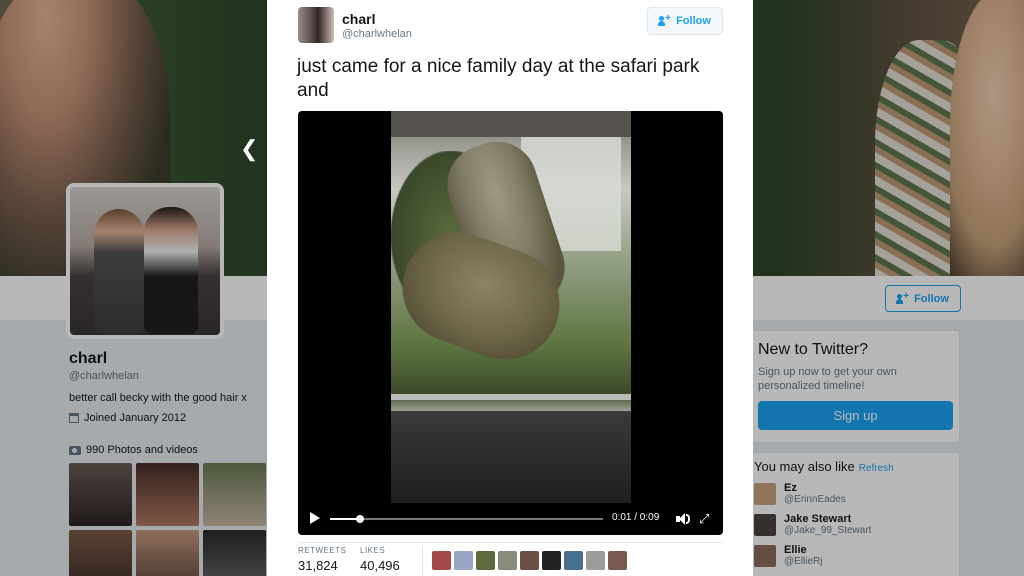  What do you see at coordinates (422, 561) in the screenshot?
I see `stats-separator` at bounding box center [422, 561].